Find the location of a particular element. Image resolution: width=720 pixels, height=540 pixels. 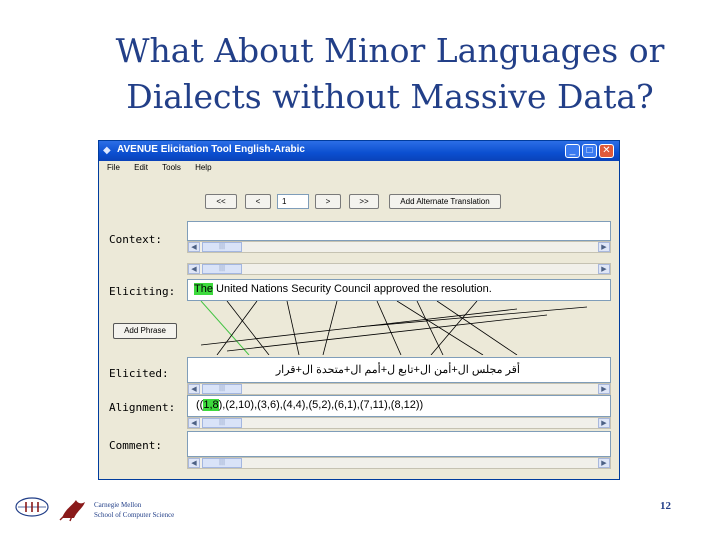

close-button: ✕ is located at coordinates (606, 151).